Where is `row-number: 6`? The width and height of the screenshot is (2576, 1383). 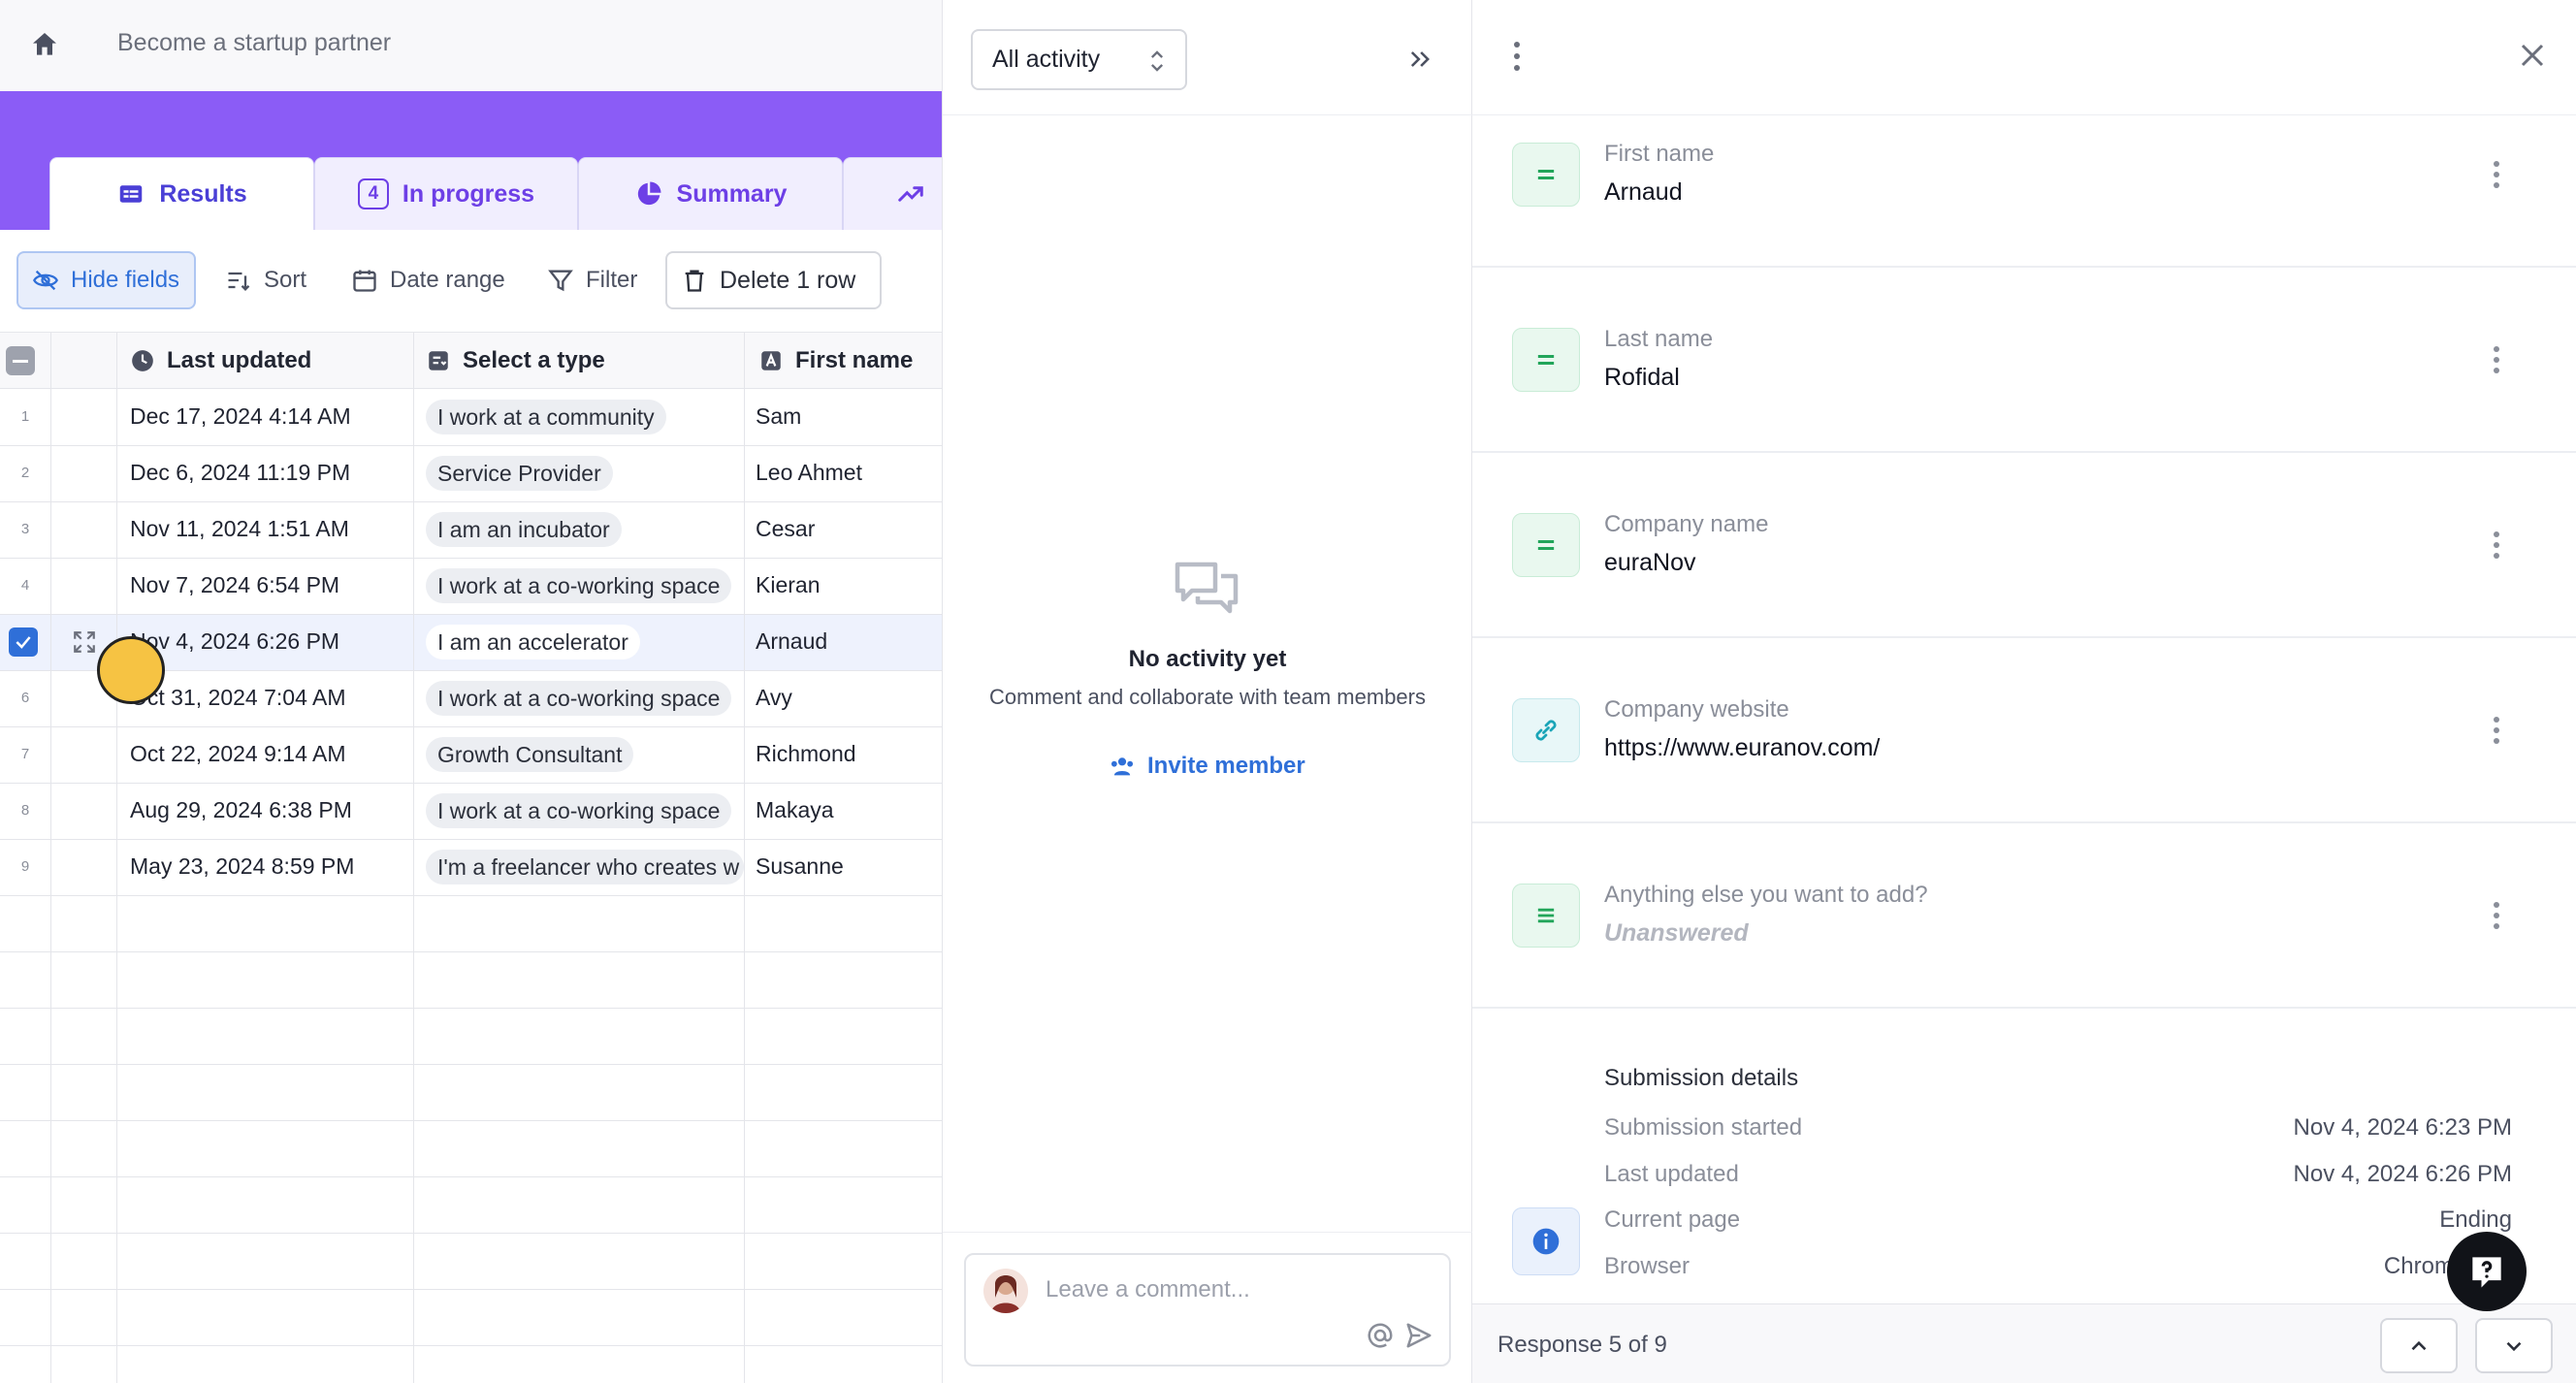
row-number: 6 is located at coordinates (25, 698).